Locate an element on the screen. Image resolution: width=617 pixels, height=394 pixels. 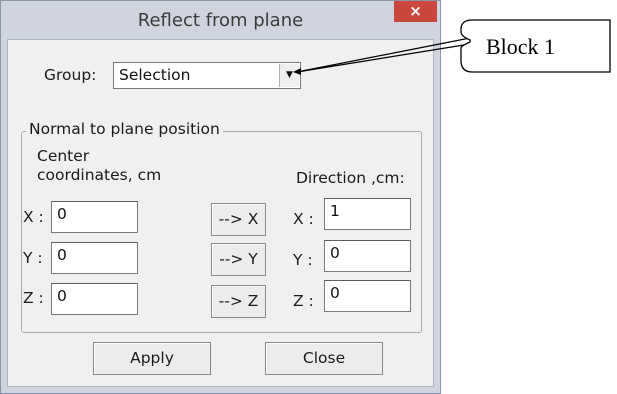
close-window-button: × is located at coordinates (415, 11).